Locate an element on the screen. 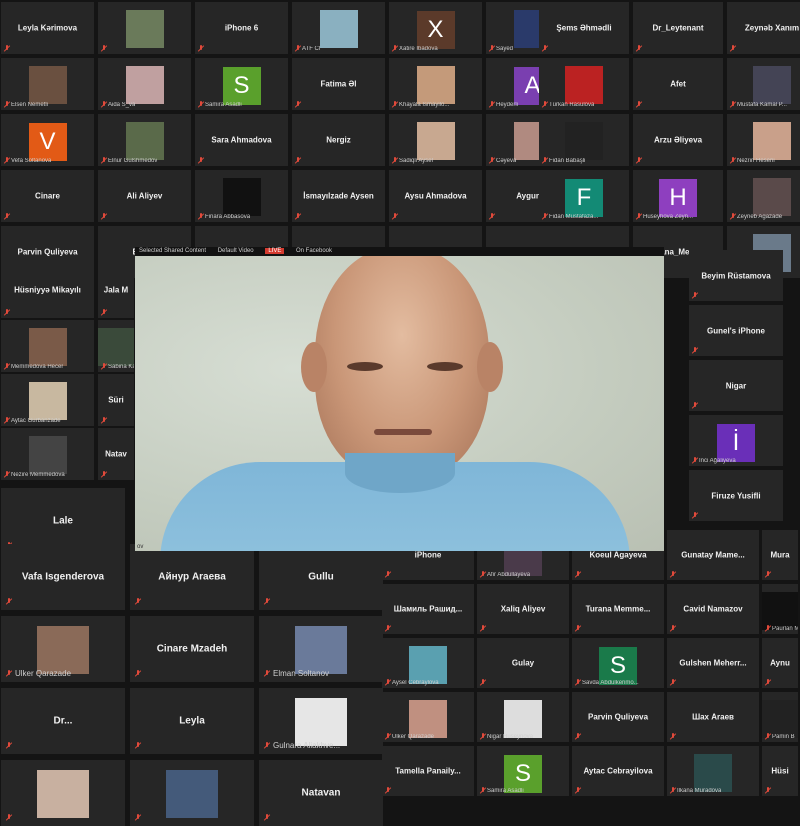  participant-tile: Süri is located at coordinates (116, 400).